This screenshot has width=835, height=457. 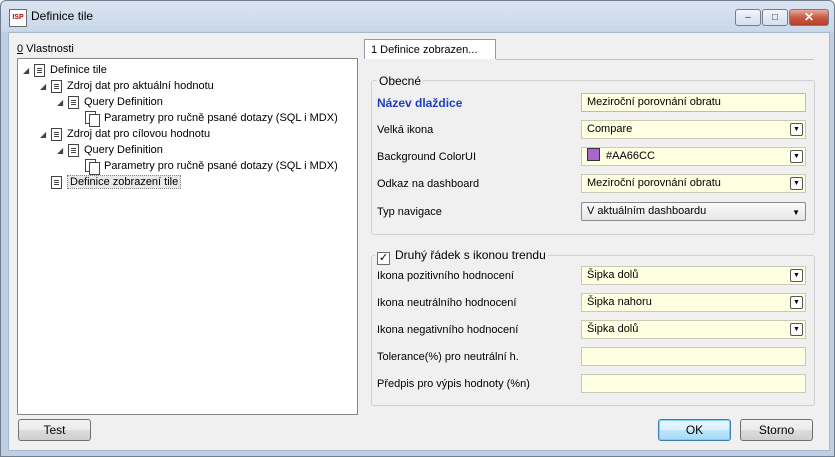 I want to click on color-swatch, so click(x=593, y=154).